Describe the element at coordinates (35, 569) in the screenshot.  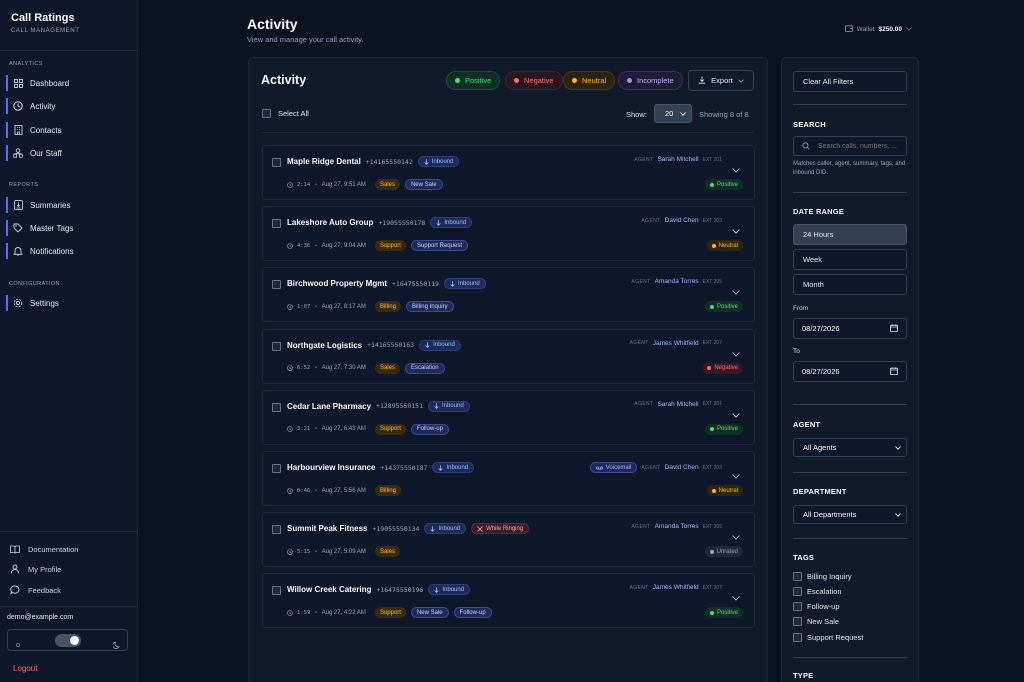
I see `my-profile-link: My Profile` at that location.